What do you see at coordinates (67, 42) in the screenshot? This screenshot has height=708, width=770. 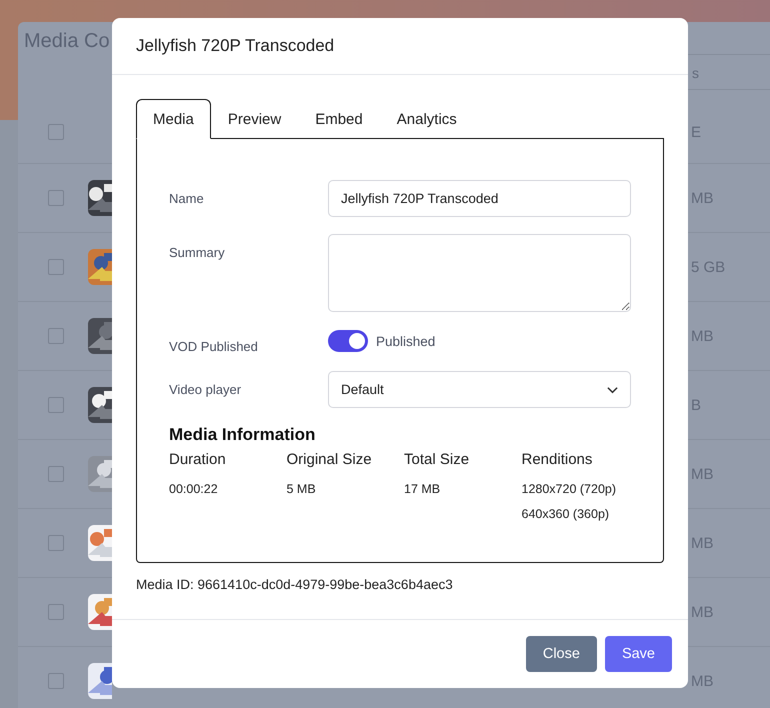 I see `page-title: Media Co` at bounding box center [67, 42].